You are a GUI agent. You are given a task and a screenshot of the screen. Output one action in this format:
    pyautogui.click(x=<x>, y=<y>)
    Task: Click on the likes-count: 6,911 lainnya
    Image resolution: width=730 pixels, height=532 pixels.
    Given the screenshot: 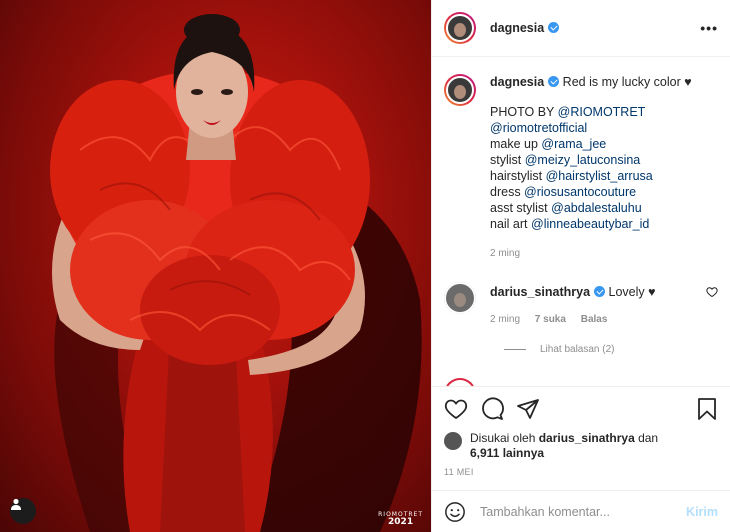 What is the action you would take?
    pyautogui.click(x=507, y=453)
    